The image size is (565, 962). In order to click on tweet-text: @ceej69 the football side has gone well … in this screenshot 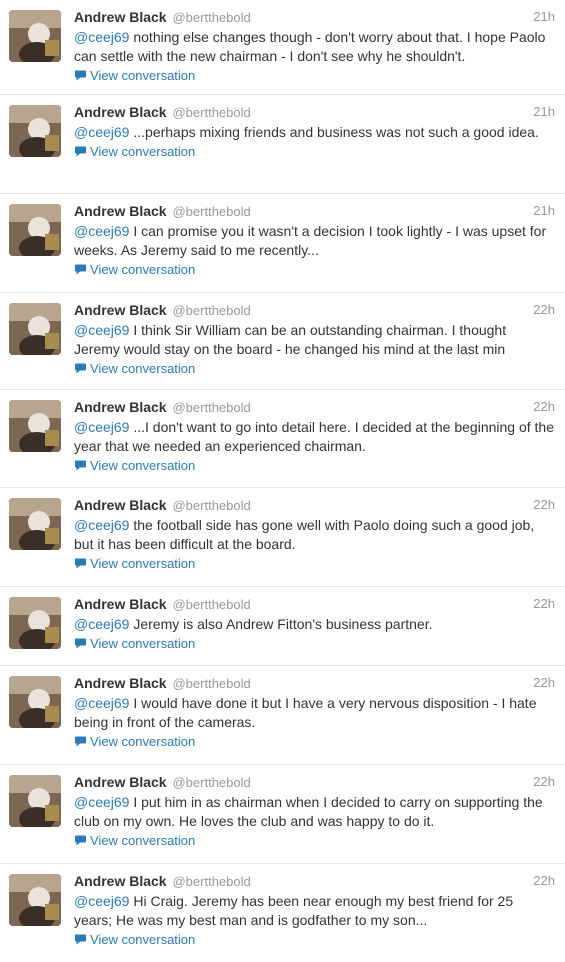, I will do `click(314, 535)`.